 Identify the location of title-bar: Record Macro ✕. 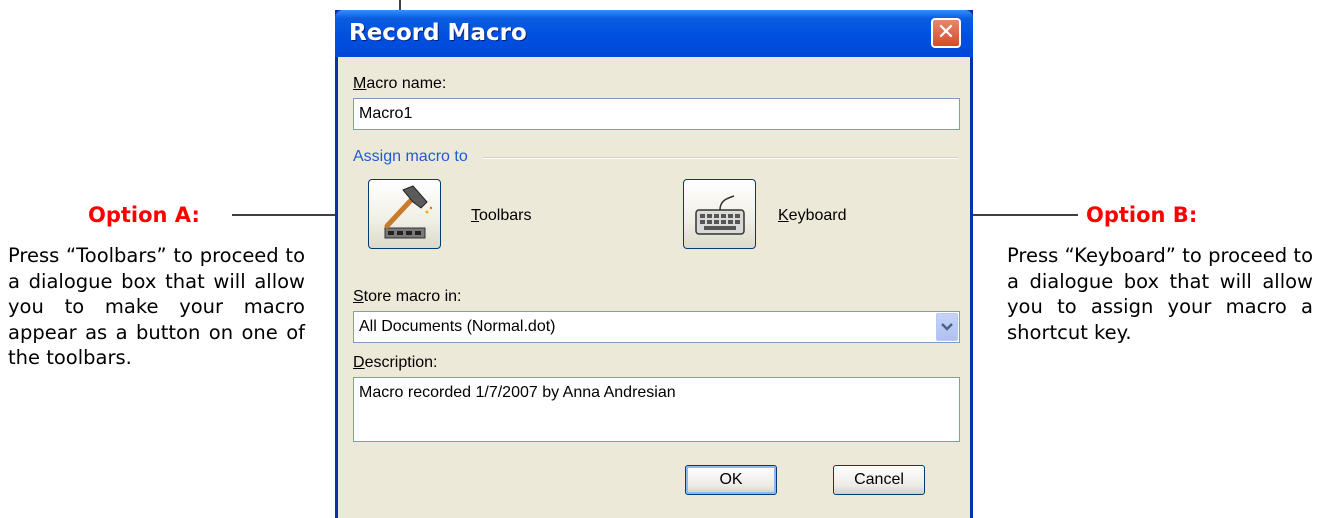
(654, 33).